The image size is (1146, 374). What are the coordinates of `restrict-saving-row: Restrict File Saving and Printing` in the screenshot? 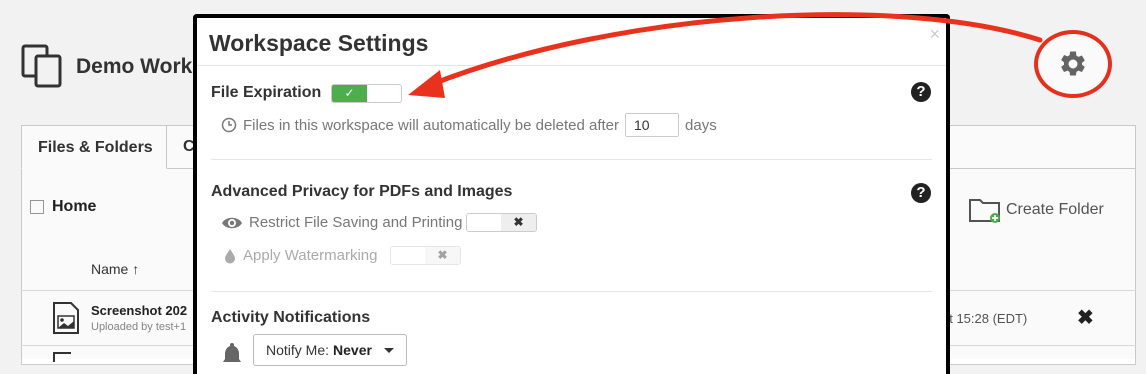 It's located at (341, 222).